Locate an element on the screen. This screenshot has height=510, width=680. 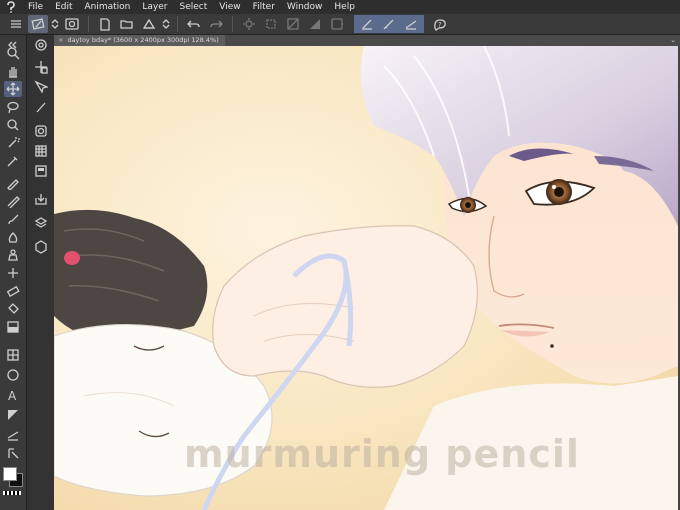
question-icon: ? is located at coordinates (440, 24).